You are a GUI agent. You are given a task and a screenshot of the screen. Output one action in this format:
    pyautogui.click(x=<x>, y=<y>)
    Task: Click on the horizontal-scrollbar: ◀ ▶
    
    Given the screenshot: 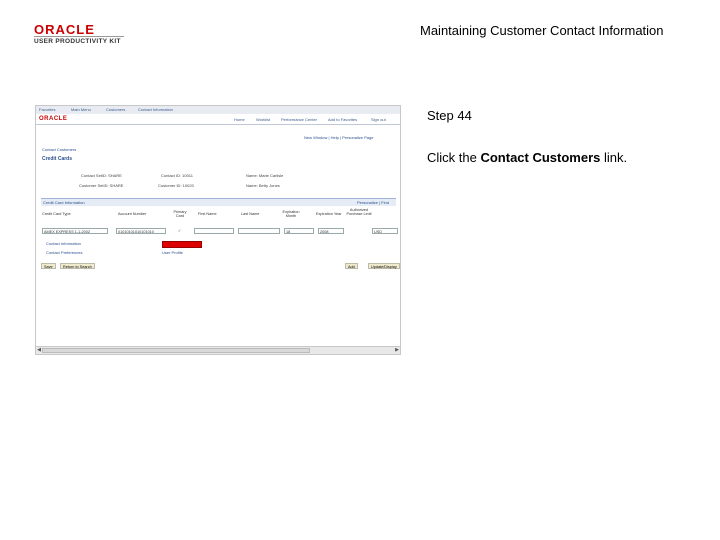 What is the action you would take?
    pyautogui.click(x=218, y=350)
    